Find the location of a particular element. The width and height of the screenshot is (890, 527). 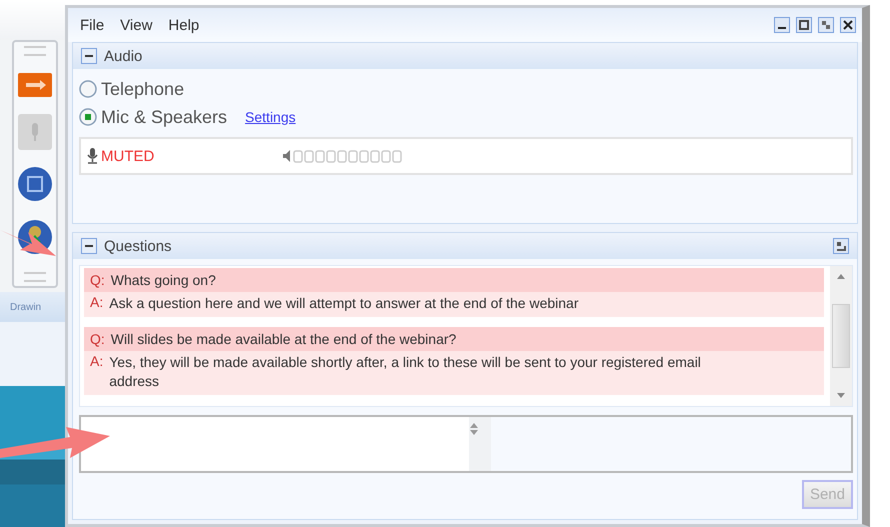

arrow-button-icon is located at coordinates (35, 84).